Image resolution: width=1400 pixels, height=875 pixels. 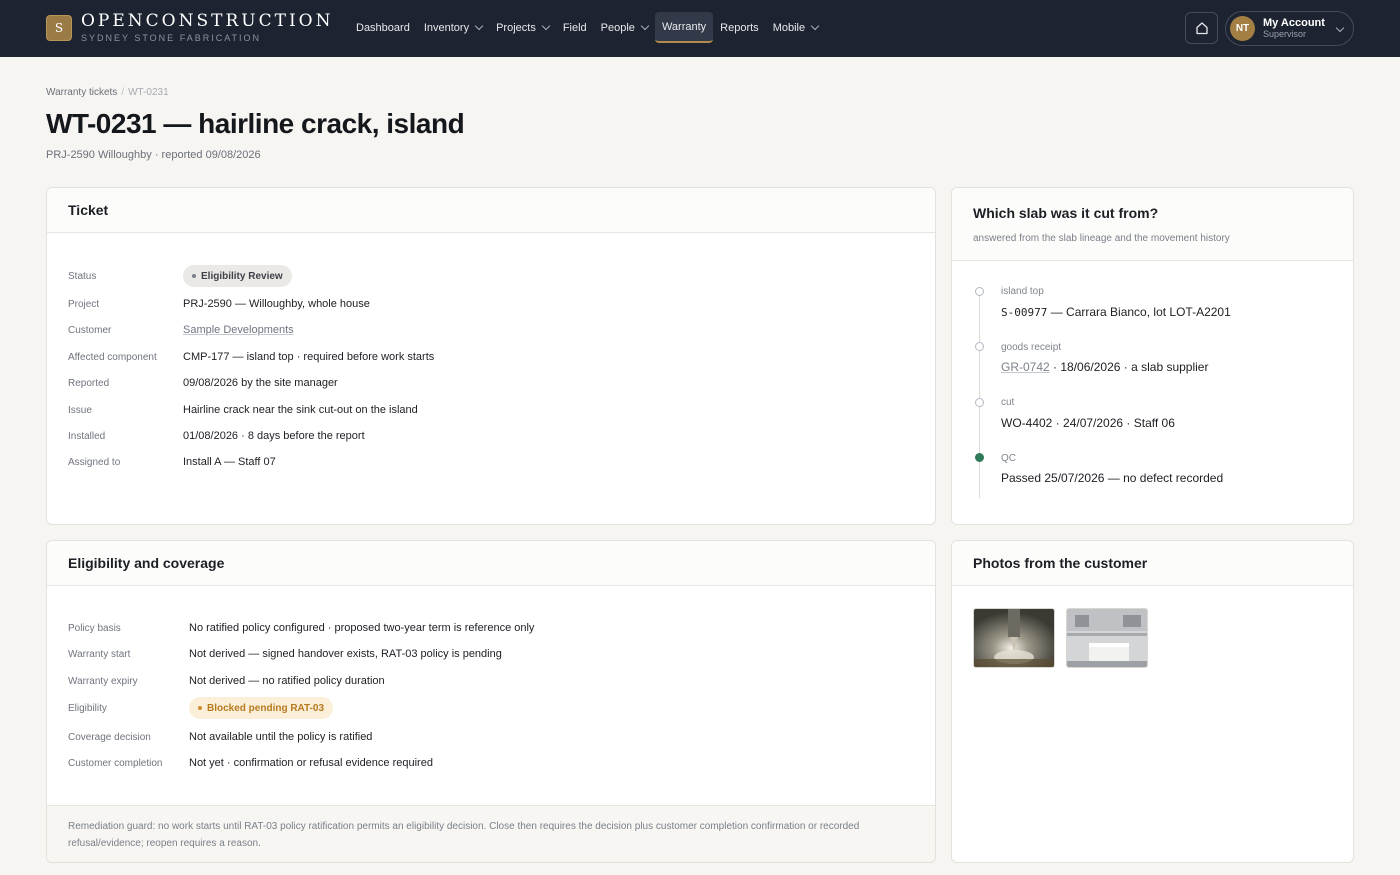 I want to click on nav-inventory: Inventory, so click(x=453, y=27).